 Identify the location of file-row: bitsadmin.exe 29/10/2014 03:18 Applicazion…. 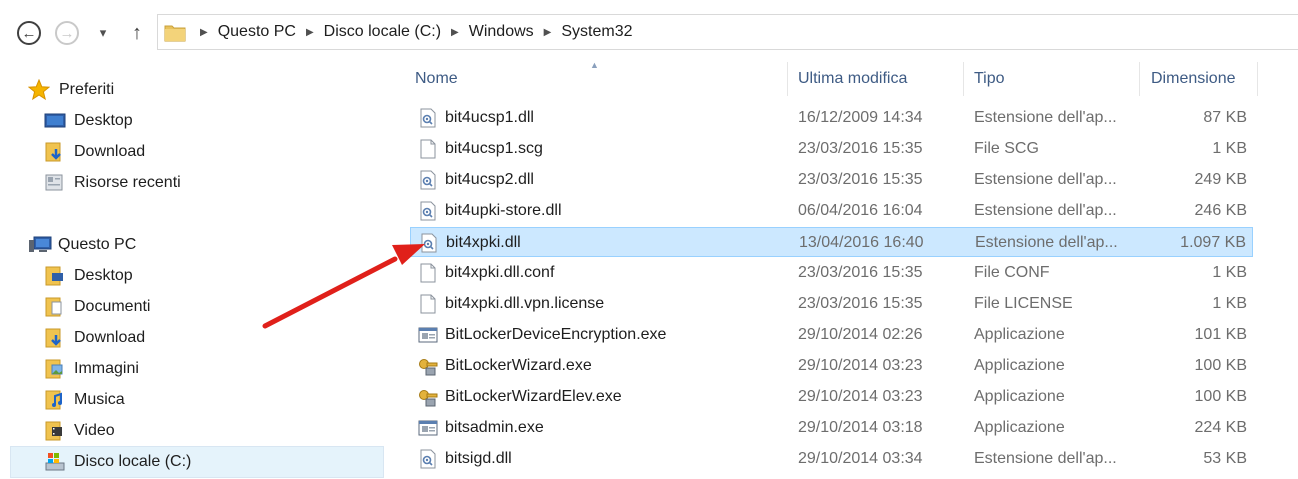
(831, 428).